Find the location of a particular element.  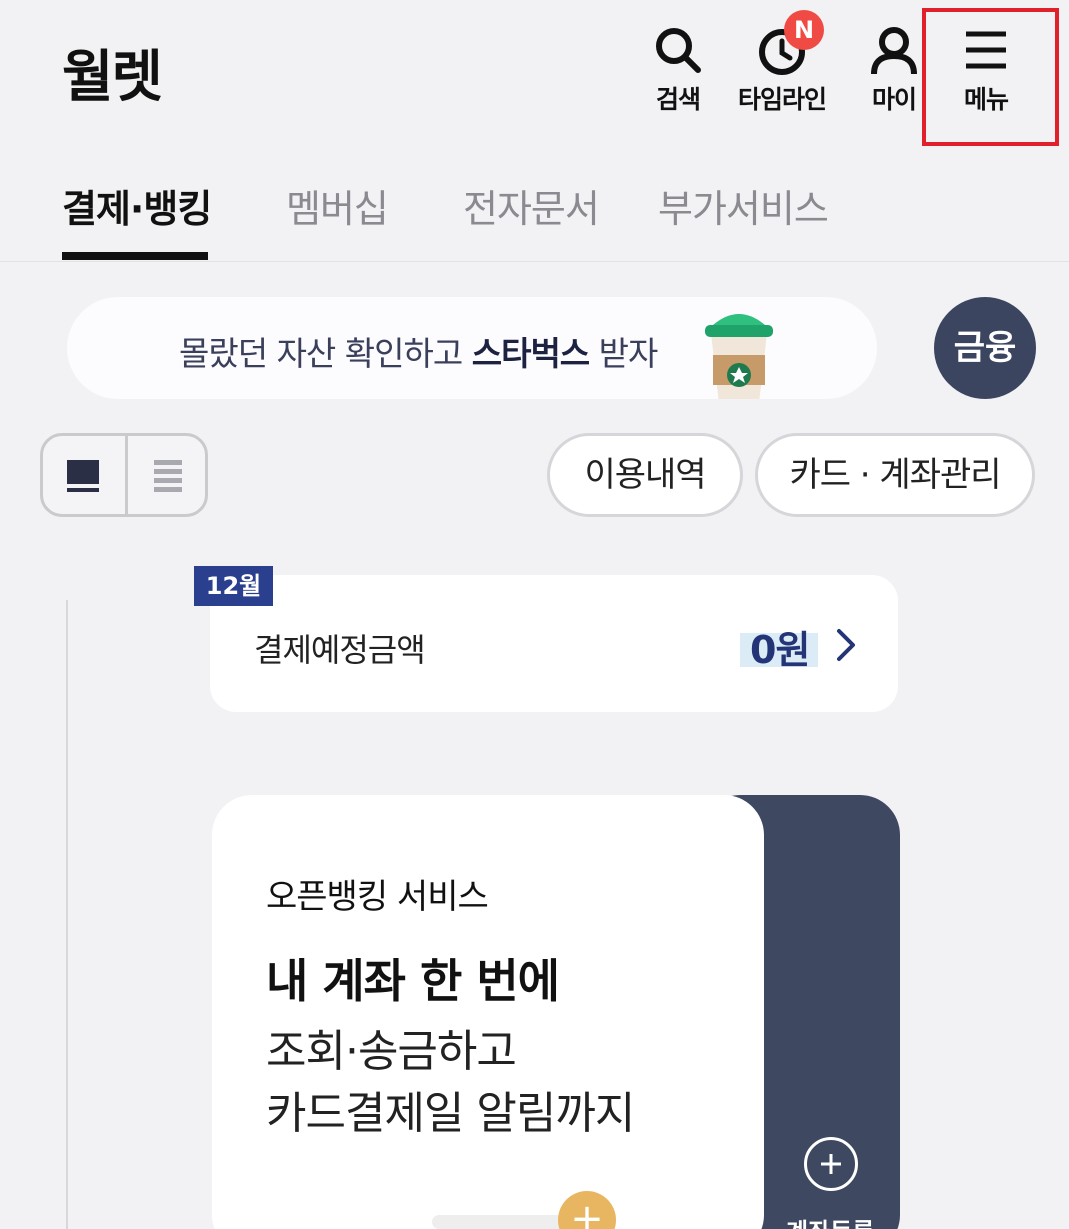

chevron-right-icon is located at coordinates (846, 645).